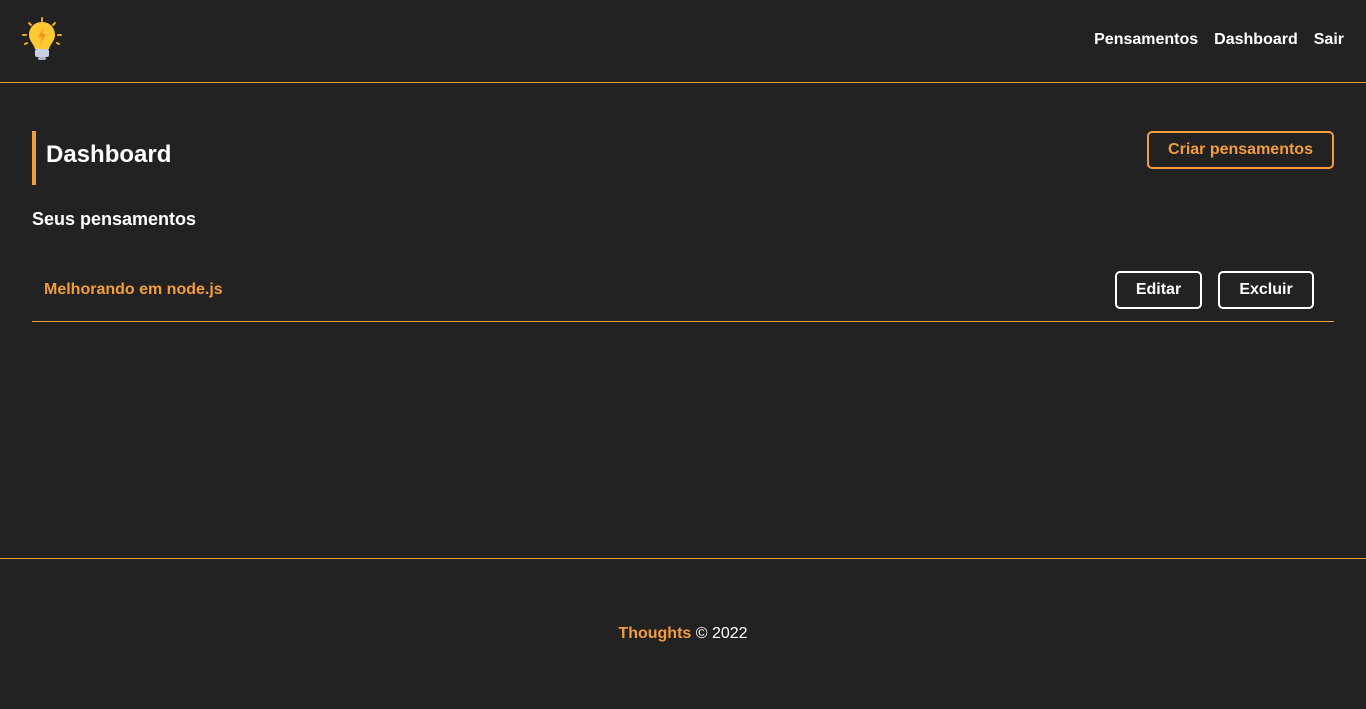  What do you see at coordinates (683, 158) in the screenshot?
I see `title-bar: Dashboard Criar pensamentos` at bounding box center [683, 158].